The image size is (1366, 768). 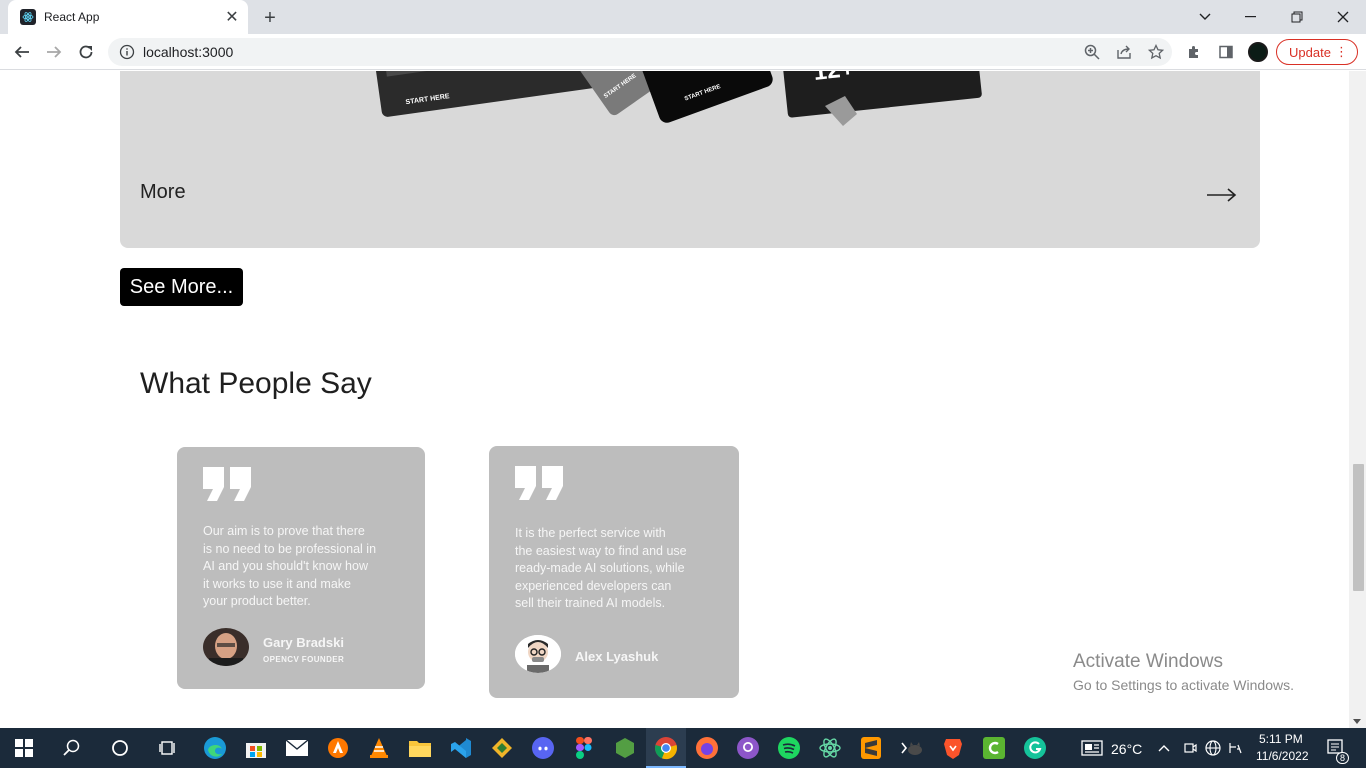 What do you see at coordinates (24, 748) in the screenshot?
I see `windows-start-icon` at bounding box center [24, 748].